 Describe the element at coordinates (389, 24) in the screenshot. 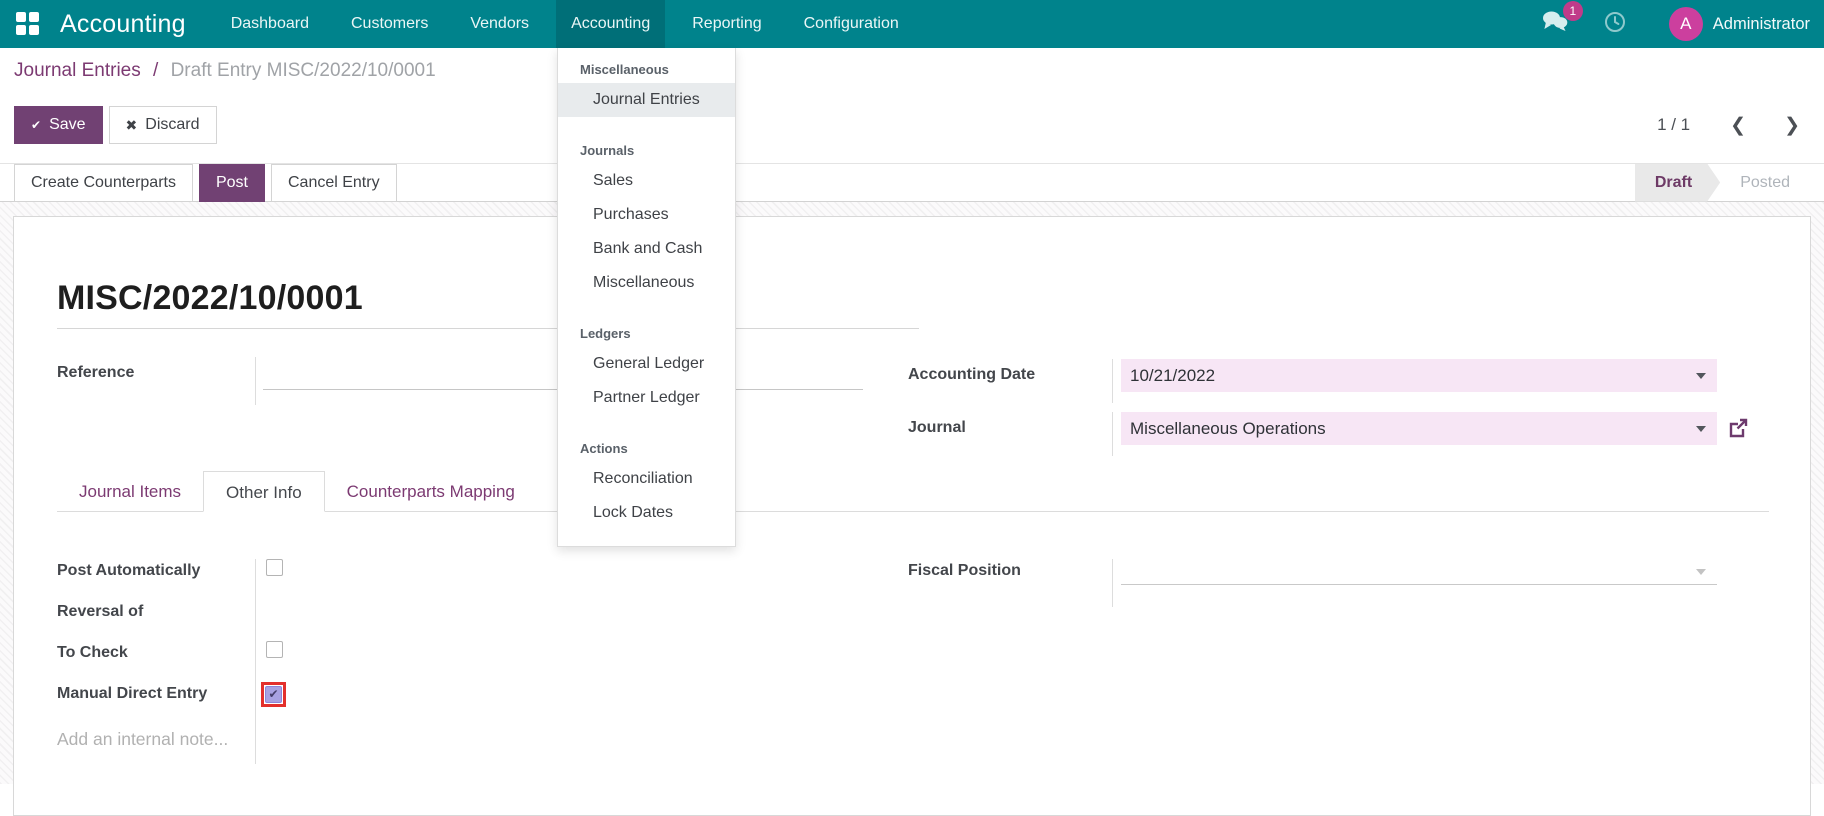

I see `nav-item-customers: Customers` at that location.